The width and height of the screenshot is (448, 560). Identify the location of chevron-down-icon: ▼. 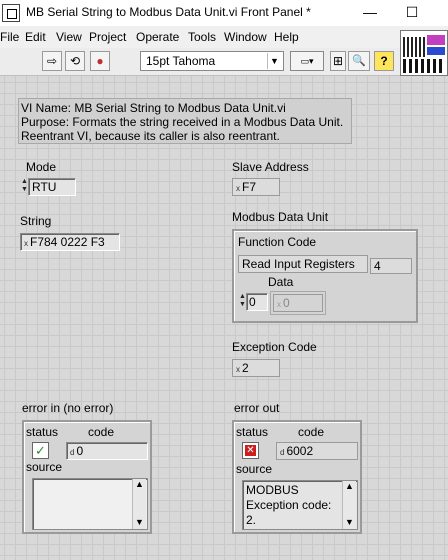
(274, 61).